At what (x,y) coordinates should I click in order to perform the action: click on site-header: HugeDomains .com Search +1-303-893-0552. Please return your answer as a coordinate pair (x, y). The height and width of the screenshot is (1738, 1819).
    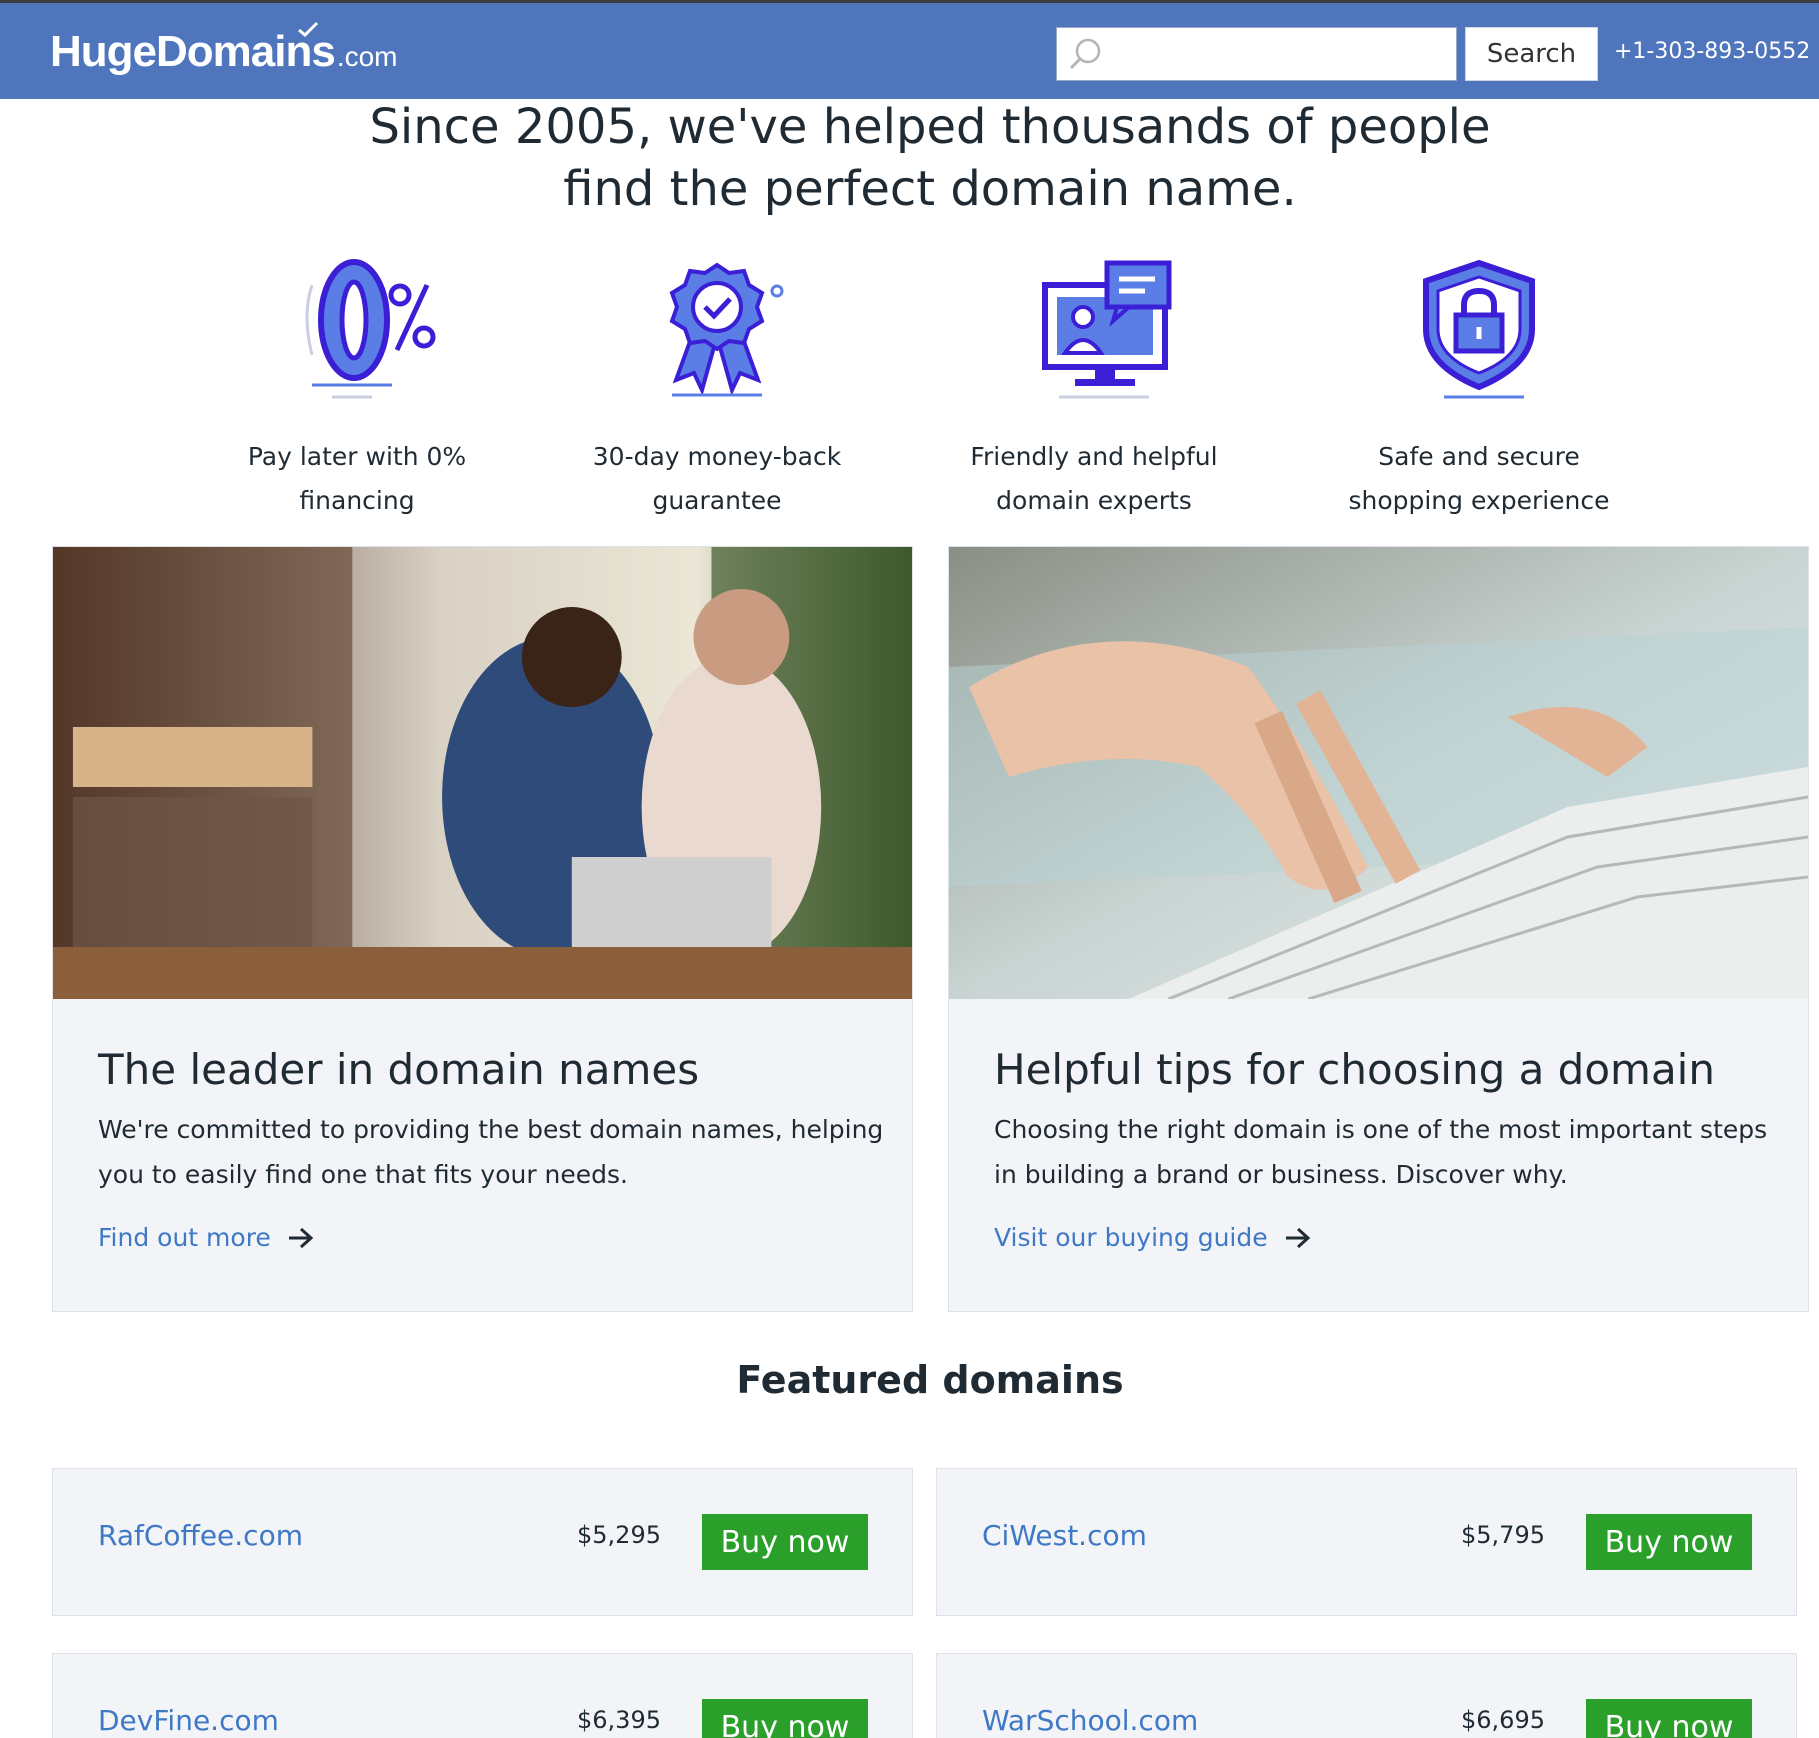
    Looking at the image, I should click on (909, 51).